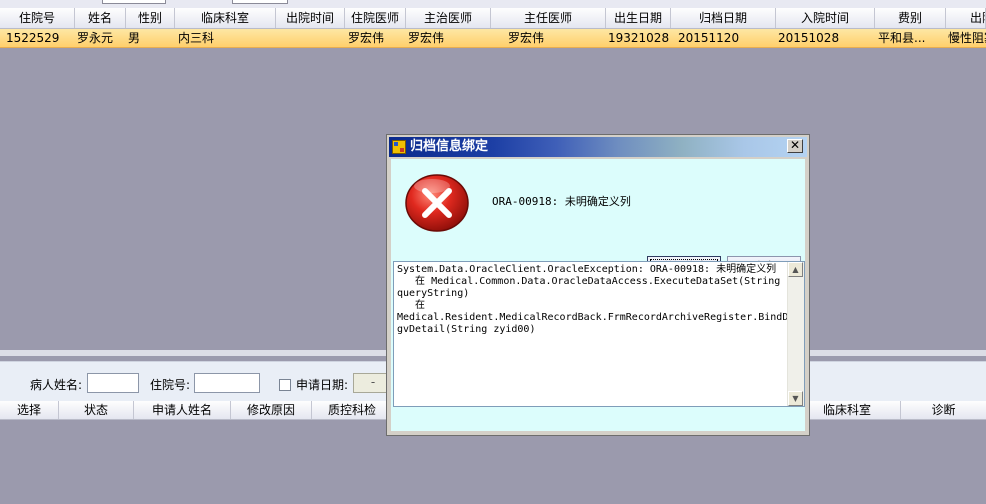 The width and height of the screenshot is (986, 504). I want to click on column-header: 出生日期, so click(638, 18).